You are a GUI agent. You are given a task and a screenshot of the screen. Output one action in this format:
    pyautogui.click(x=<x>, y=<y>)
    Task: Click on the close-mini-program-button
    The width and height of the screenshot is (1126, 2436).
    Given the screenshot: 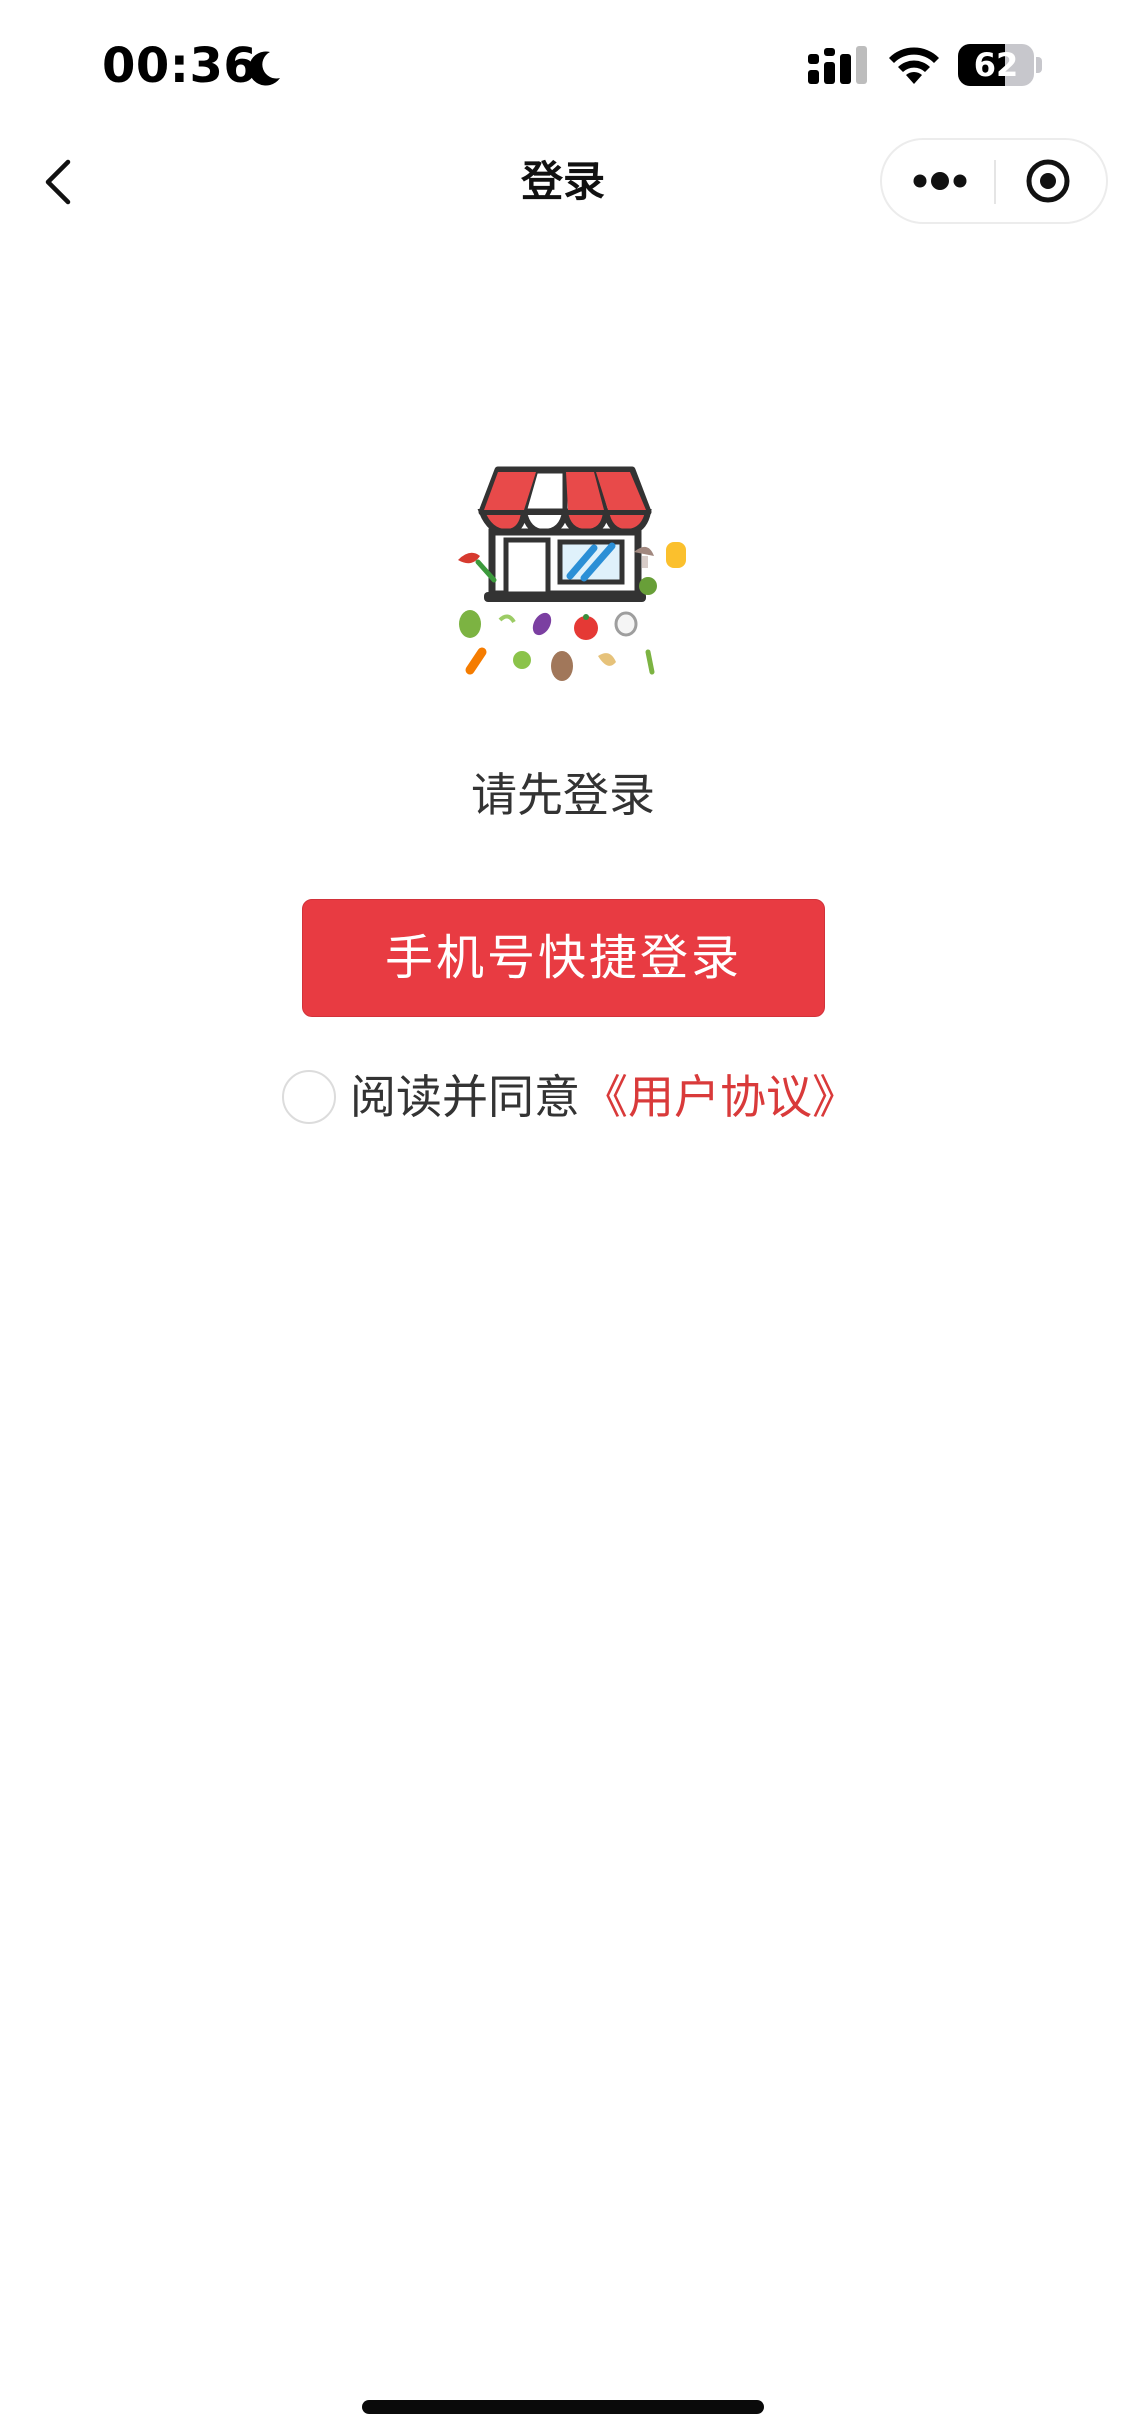 What is the action you would take?
    pyautogui.click(x=1051, y=181)
    